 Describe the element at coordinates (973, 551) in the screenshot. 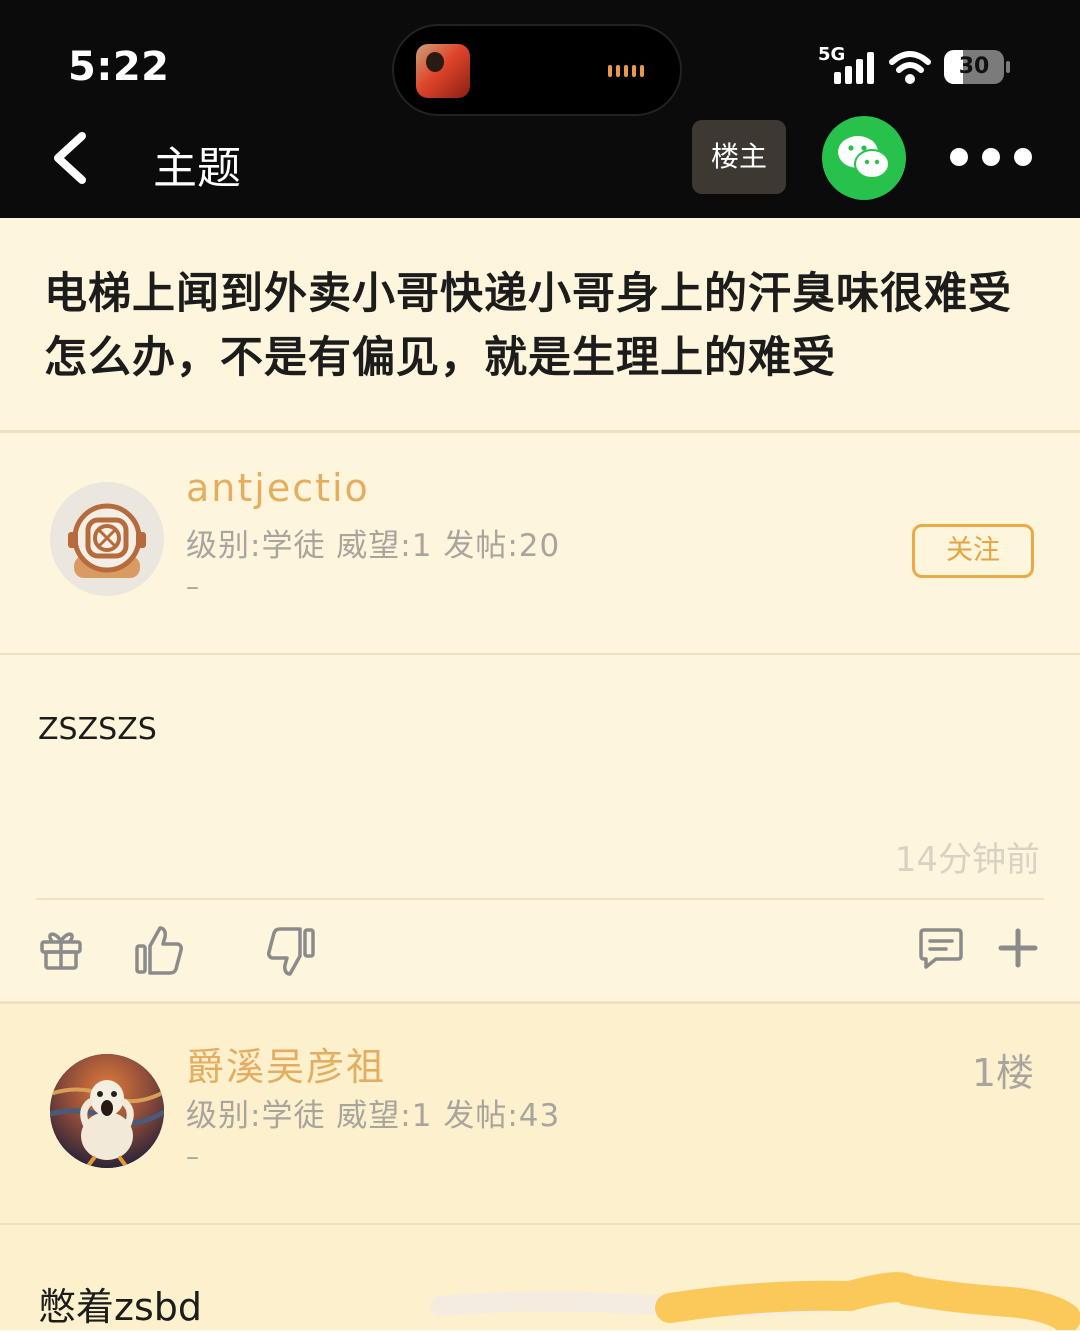

I see `follow-button: 关注` at that location.